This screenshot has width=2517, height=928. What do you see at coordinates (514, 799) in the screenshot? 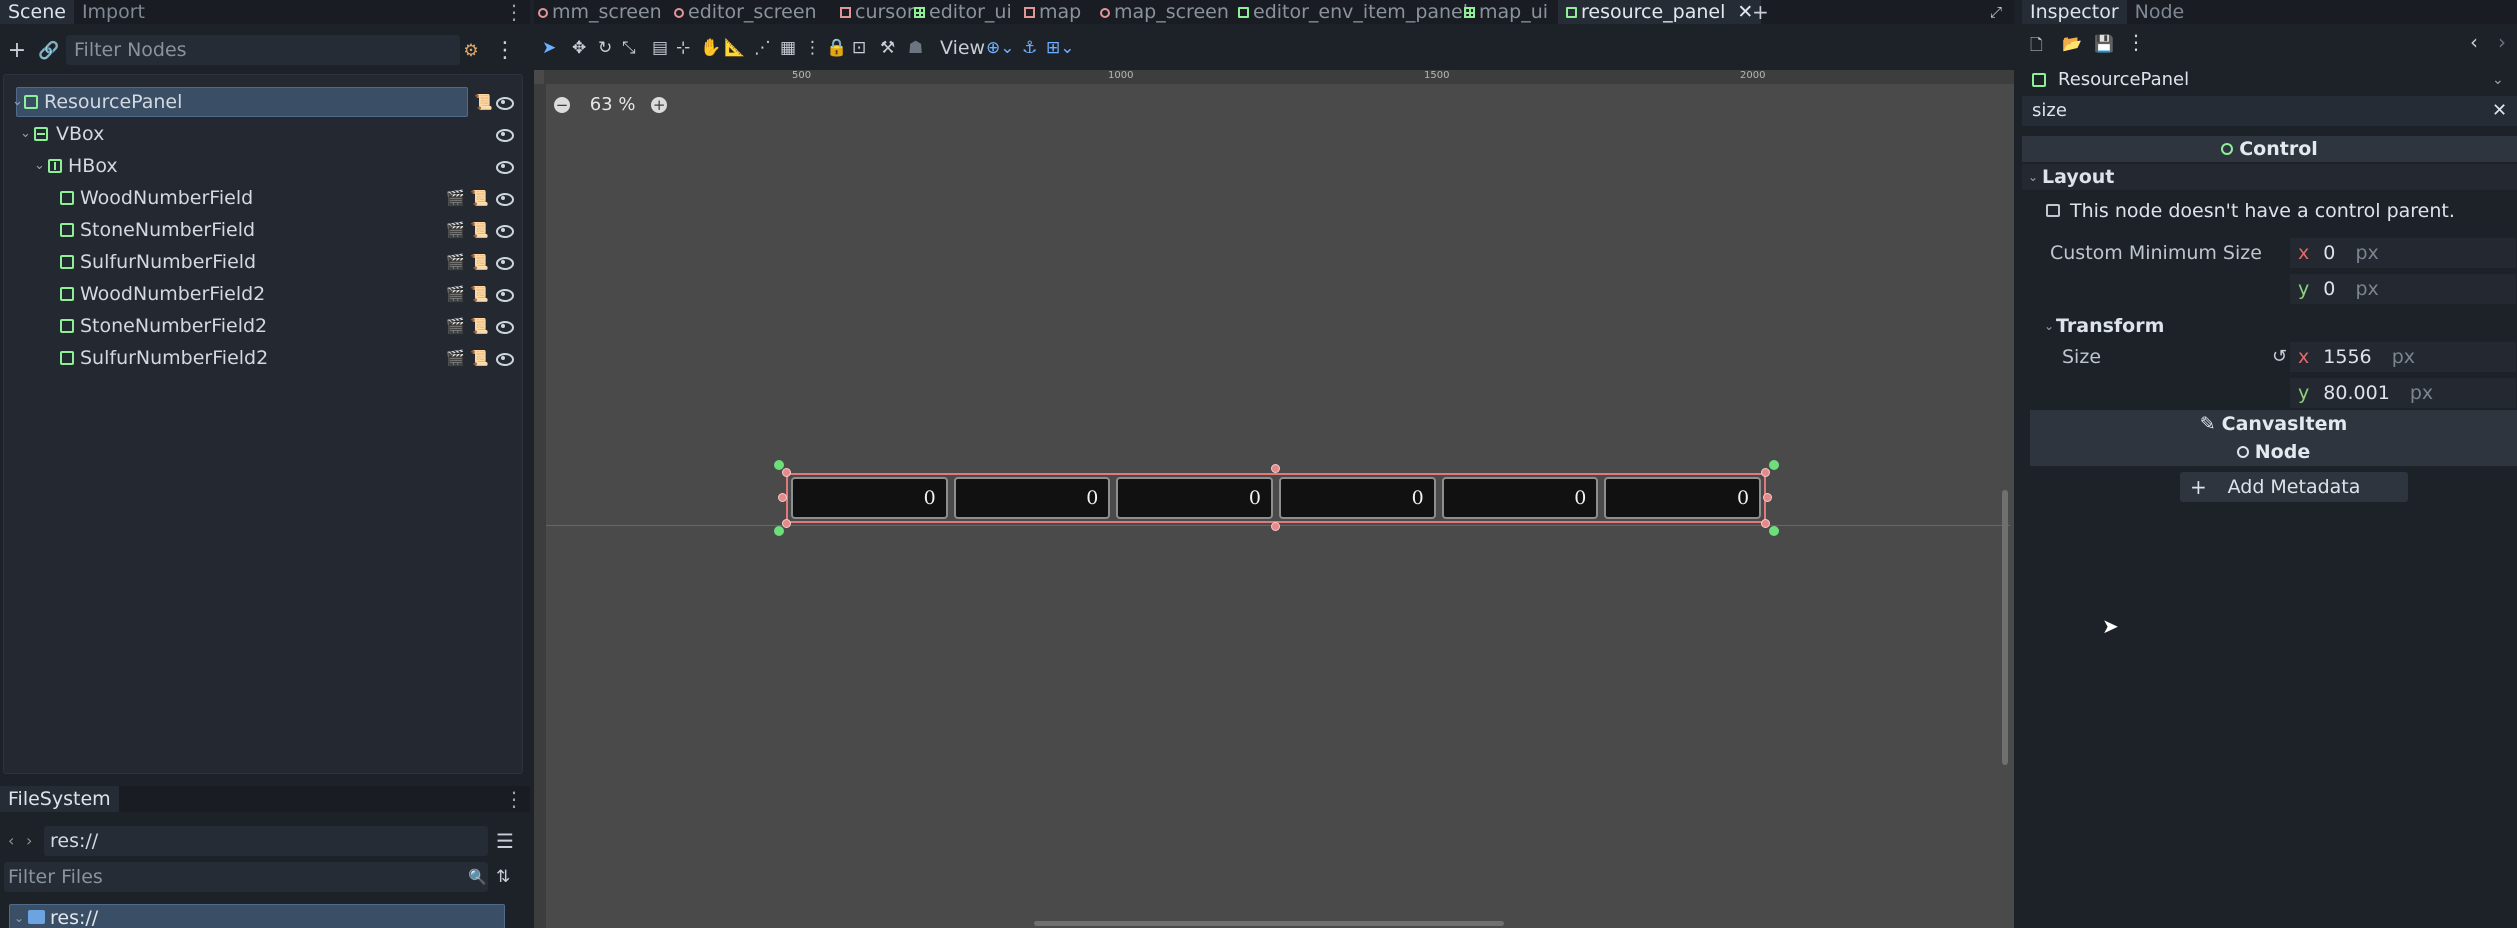
I see `filesystem-menu-icon: ⋮` at bounding box center [514, 799].